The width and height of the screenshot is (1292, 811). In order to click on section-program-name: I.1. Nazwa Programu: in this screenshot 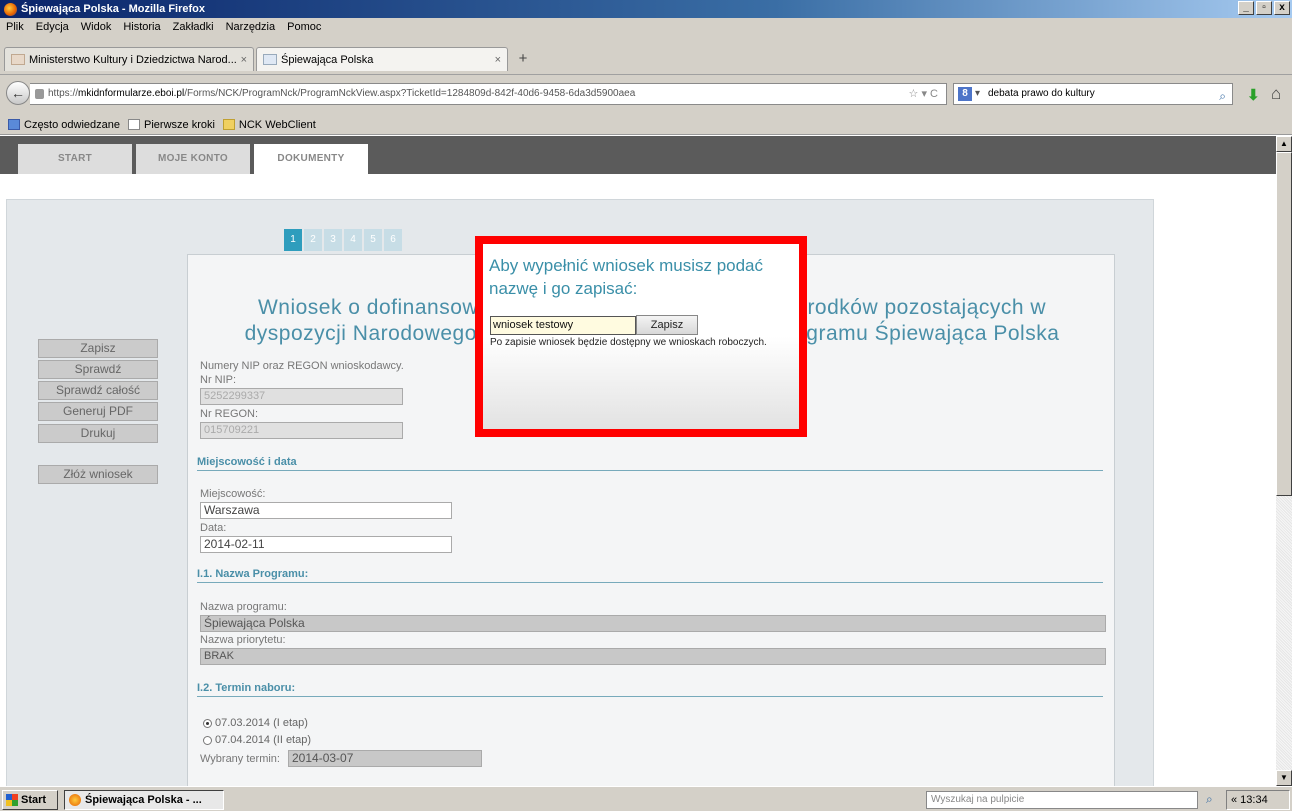, I will do `click(650, 575)`.